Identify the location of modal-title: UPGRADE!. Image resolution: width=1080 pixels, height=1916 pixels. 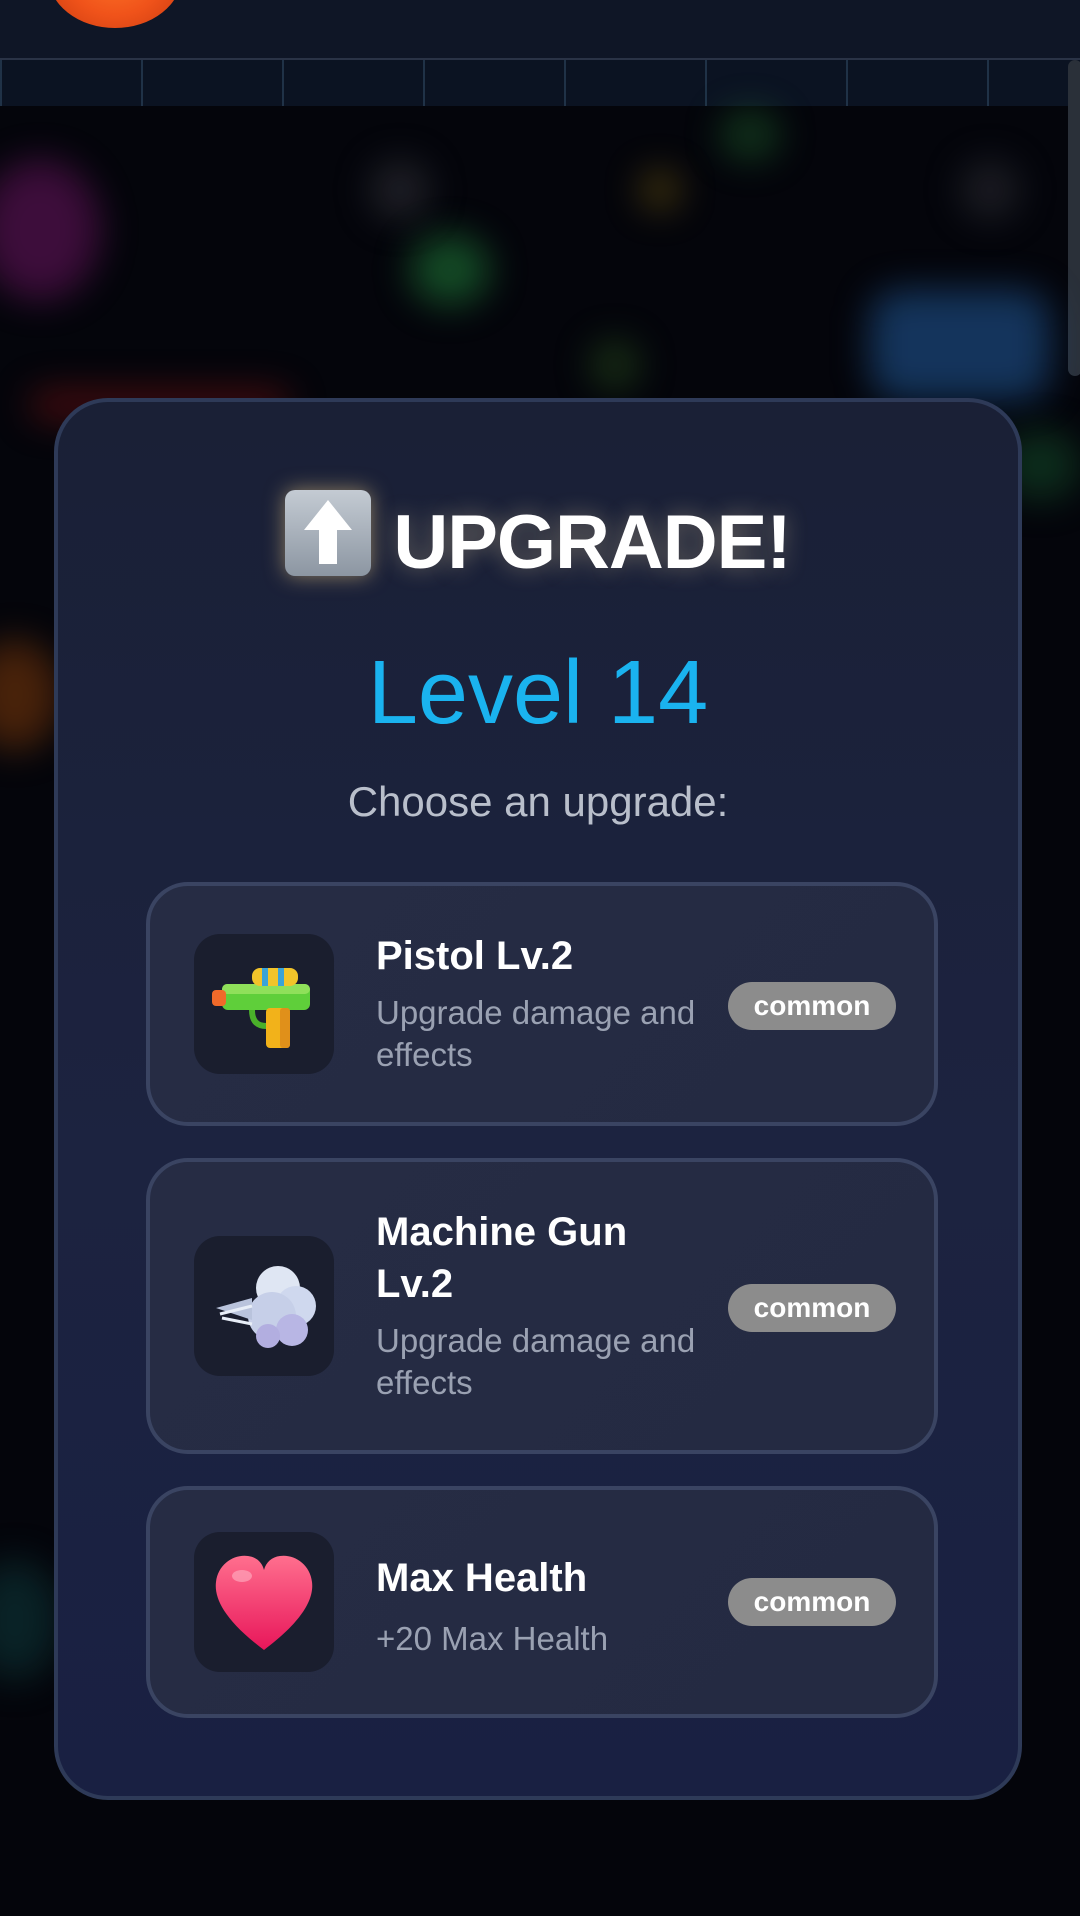
(538, 538).